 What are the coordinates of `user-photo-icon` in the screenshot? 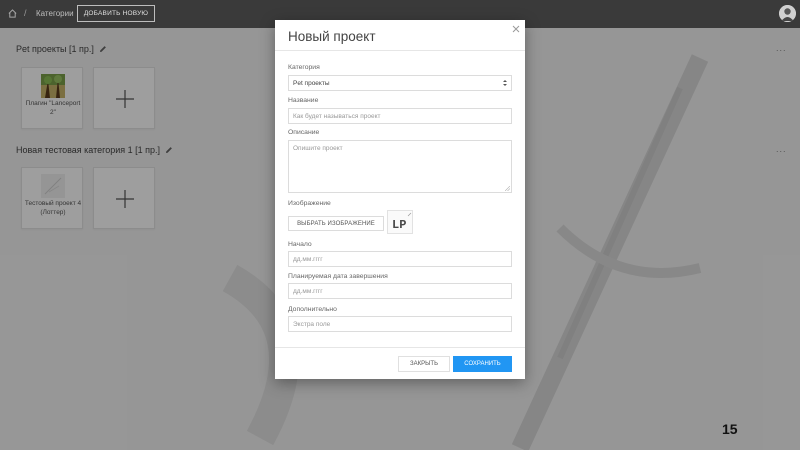 It's located at (787, 13).